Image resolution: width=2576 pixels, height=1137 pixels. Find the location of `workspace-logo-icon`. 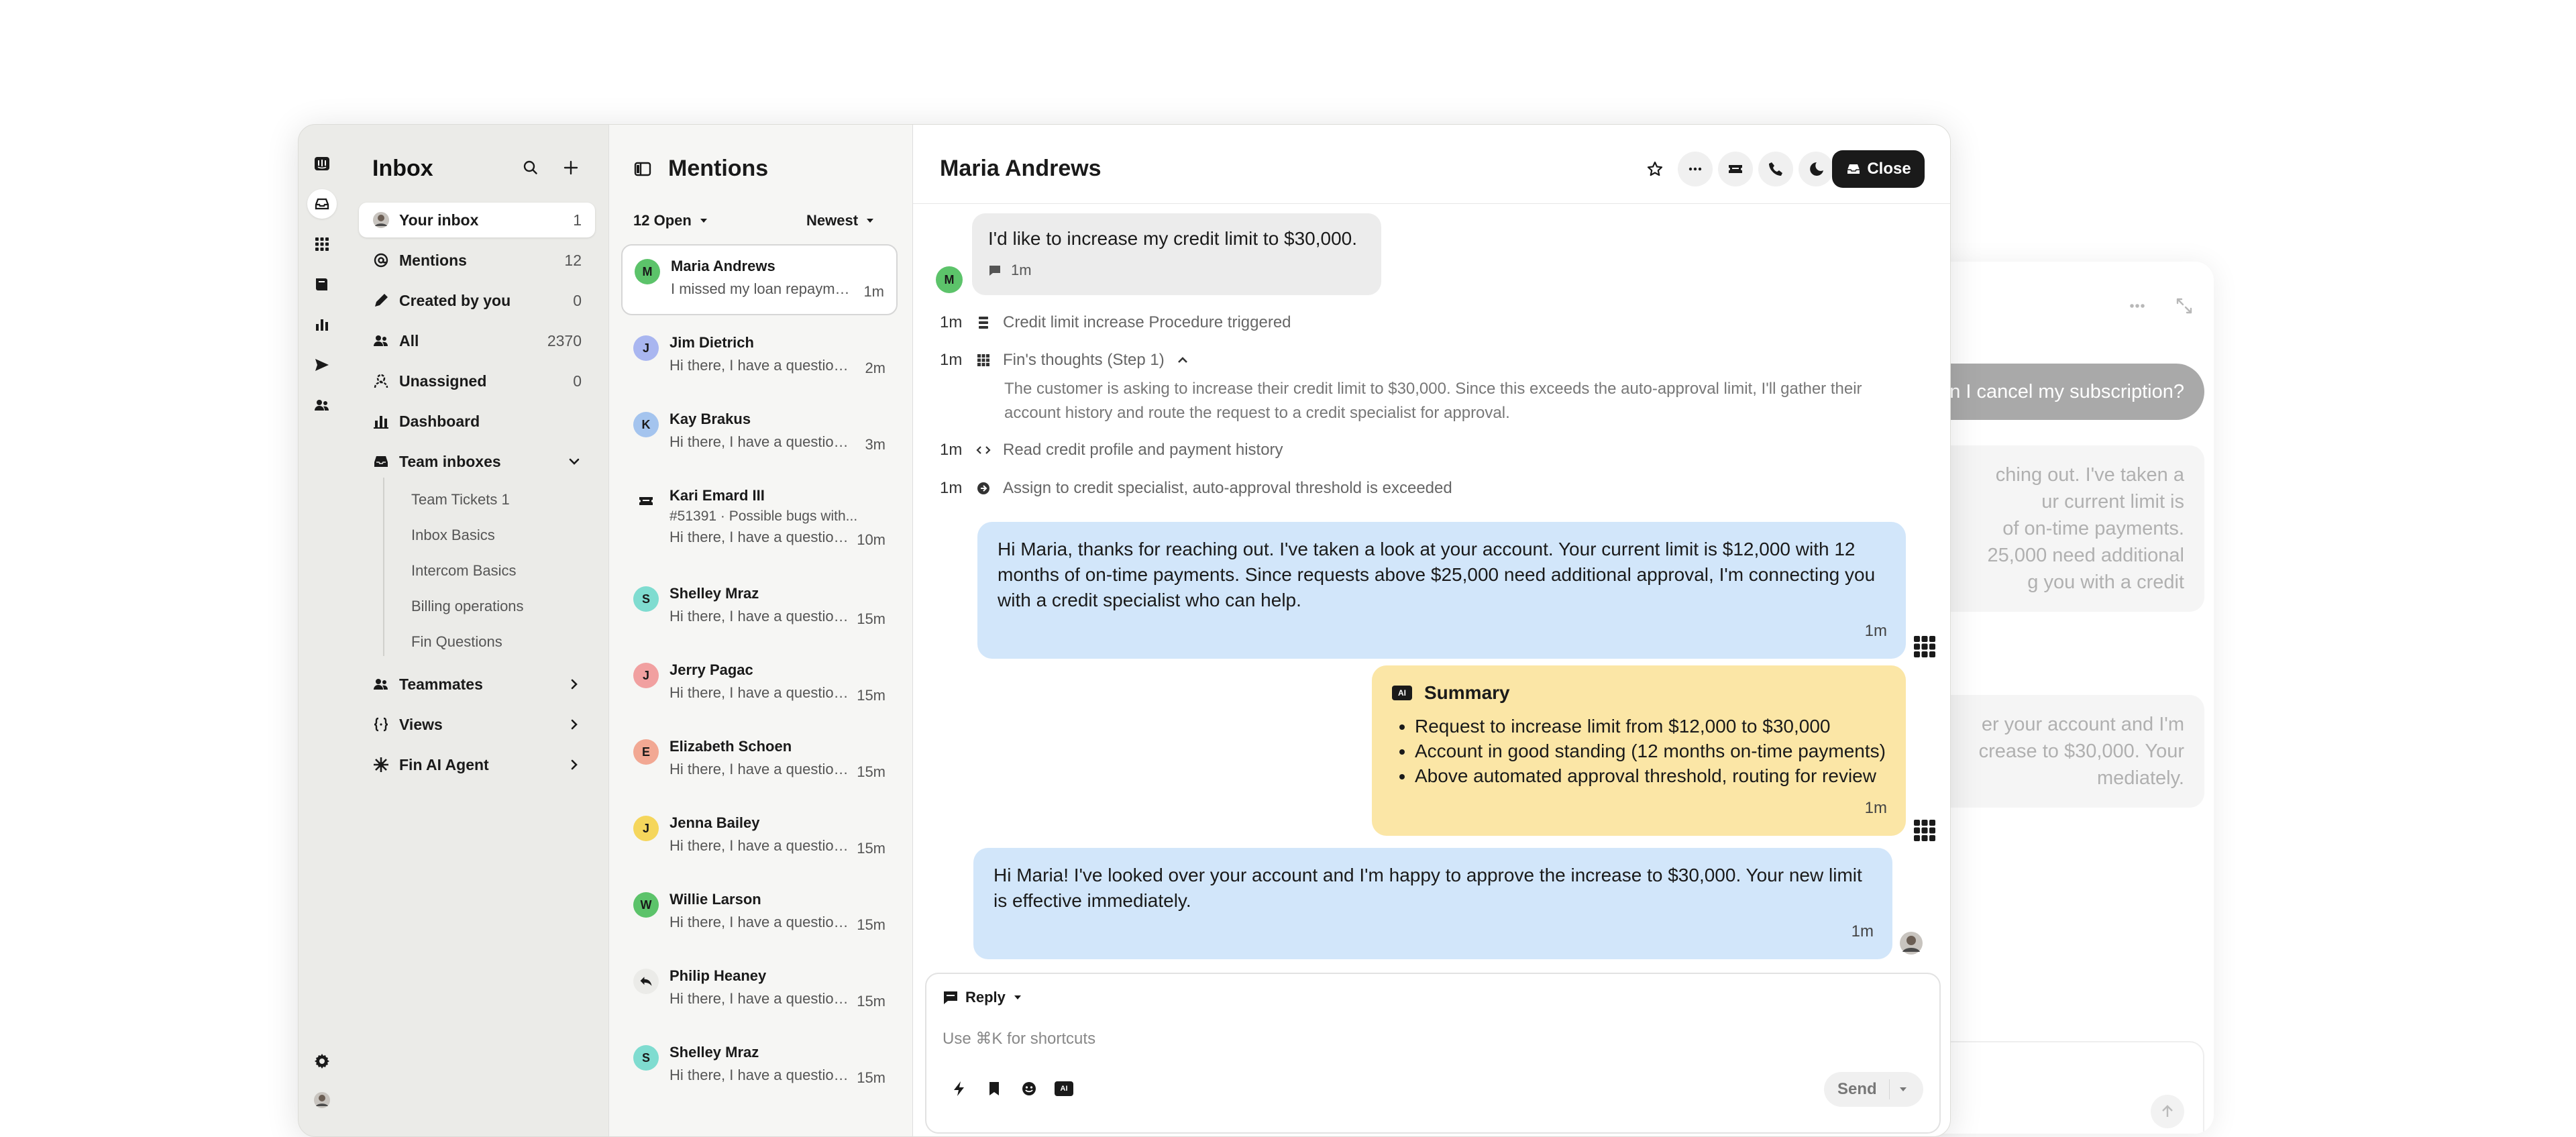

workspace-logo-icon is located at coordinates (322, 163).